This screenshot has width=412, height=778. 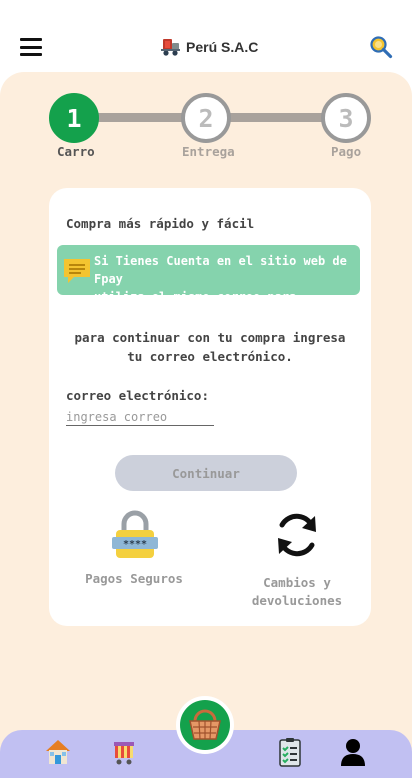 What do you see at coordinates (137, 395) in the screenshot?
I see `email-label: correo electrónico:` at bounding box center [137, 395].